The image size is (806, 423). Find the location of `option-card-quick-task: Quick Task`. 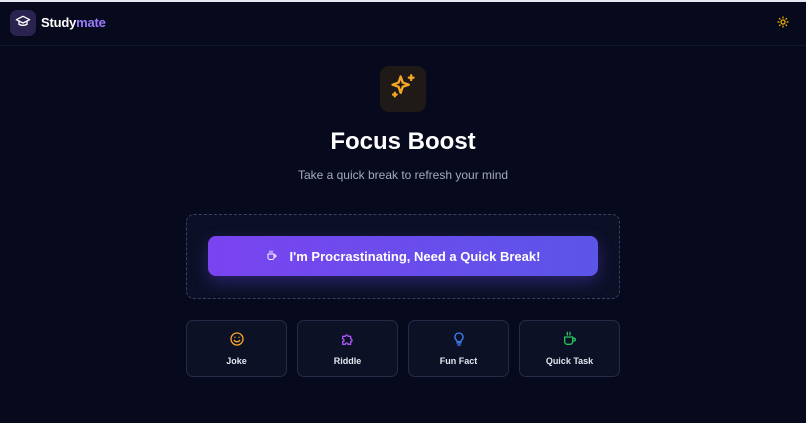

option-card-quick-task: Quick Task is located at coordinates (569, 348).